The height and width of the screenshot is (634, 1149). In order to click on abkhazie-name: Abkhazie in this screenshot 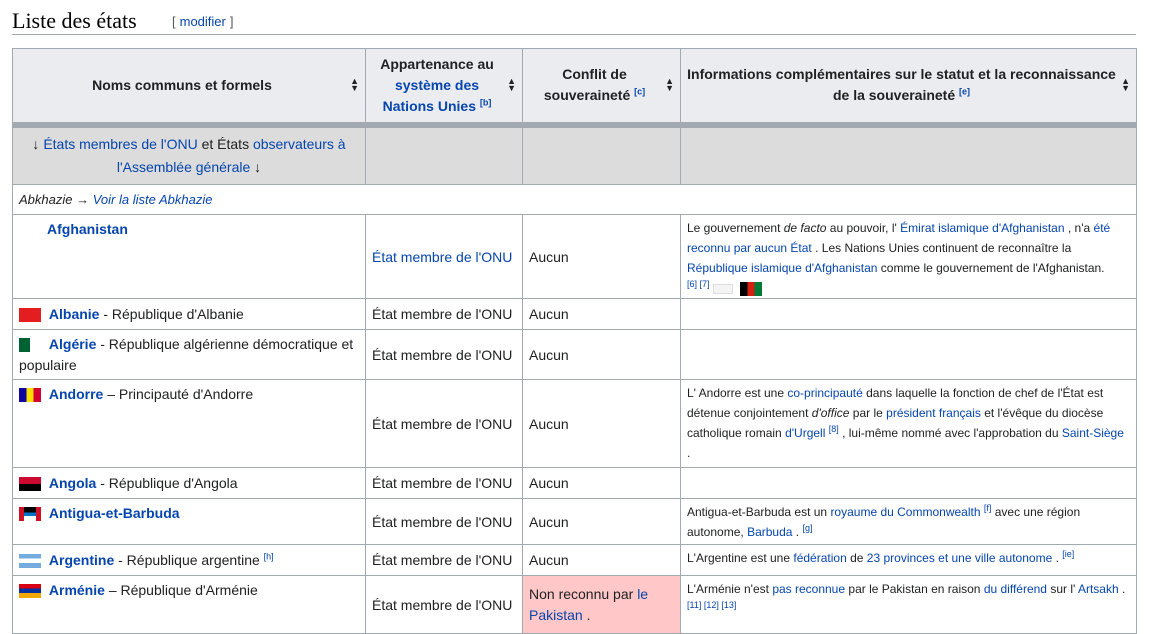, I will do `click(46, 199)`.